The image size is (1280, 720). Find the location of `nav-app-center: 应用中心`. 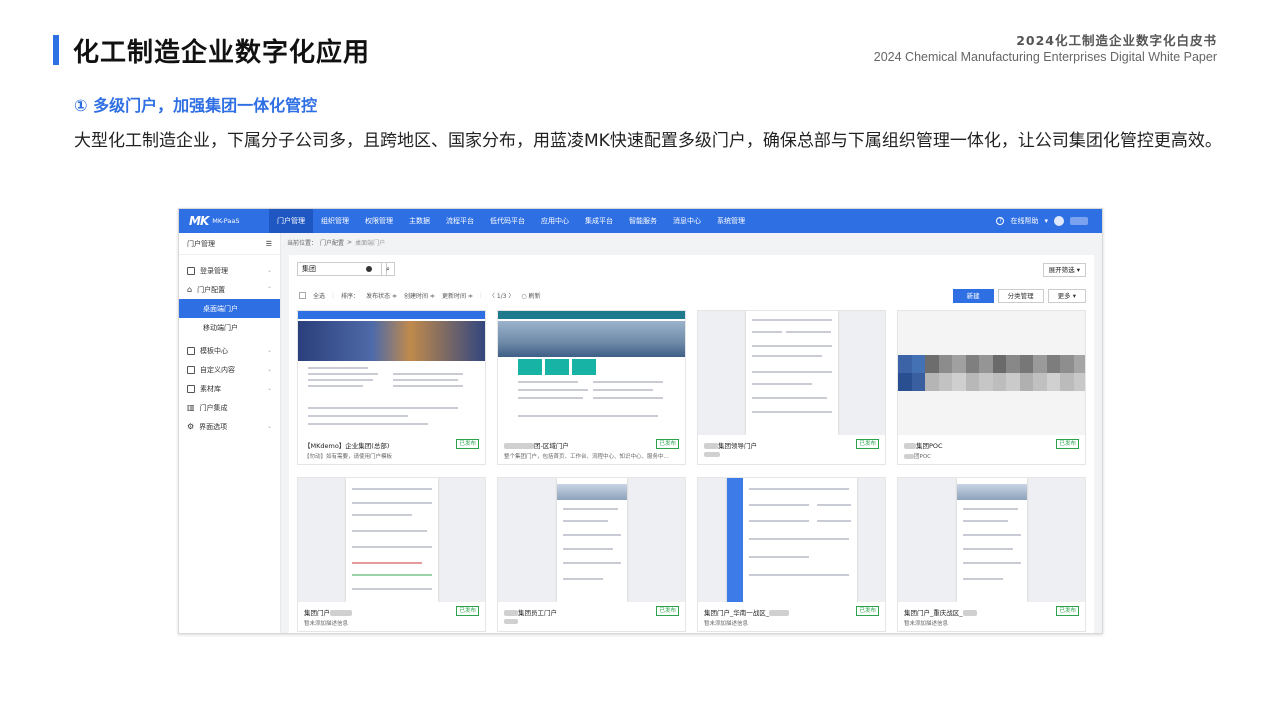

nav-app-center: 应用中心 is located at coordinates (555, 221).